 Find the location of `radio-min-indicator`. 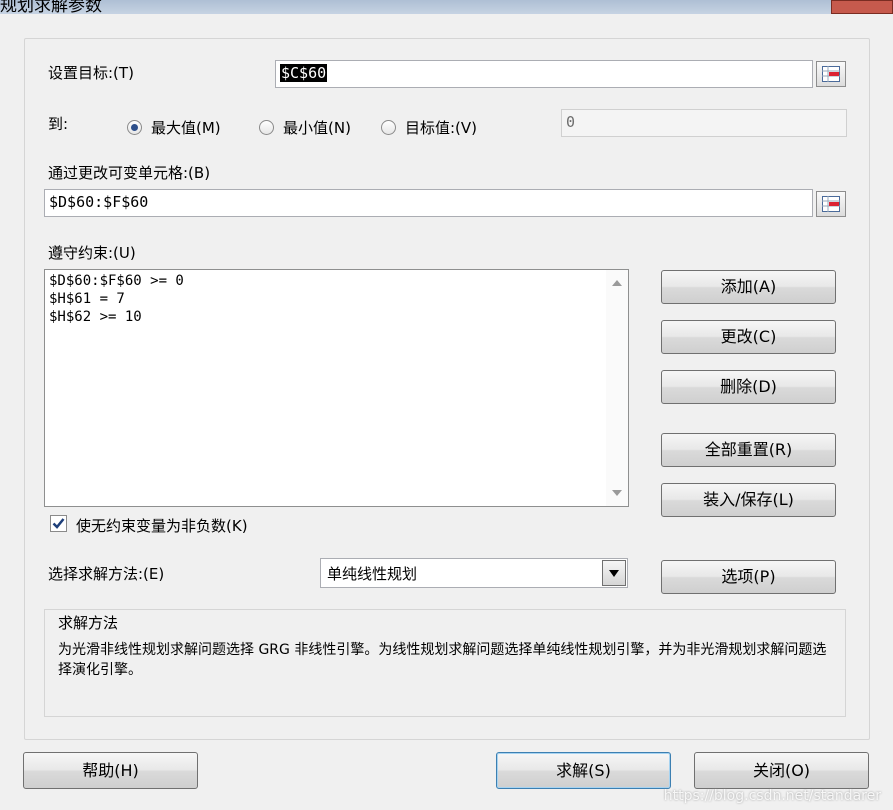

radio-min-indicator is located at coordinates (266, 127).